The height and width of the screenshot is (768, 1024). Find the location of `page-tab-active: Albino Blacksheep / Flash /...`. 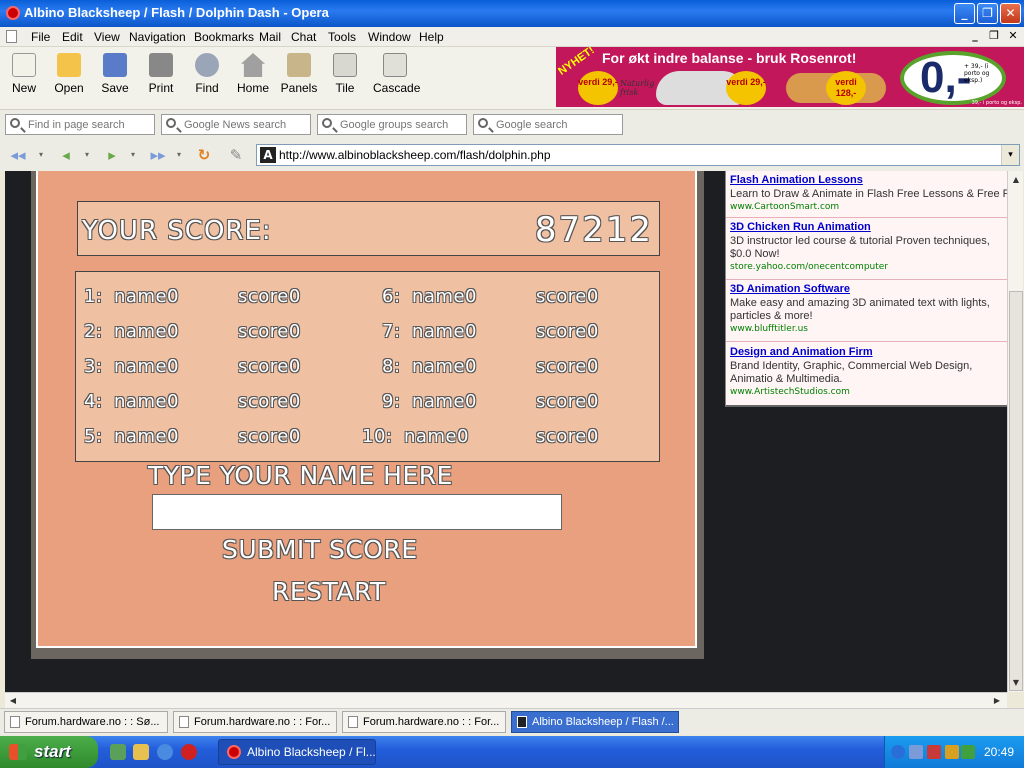

page-tab-active: Albino Blacksheep / Flash /... is located at coordinates (595, 722).